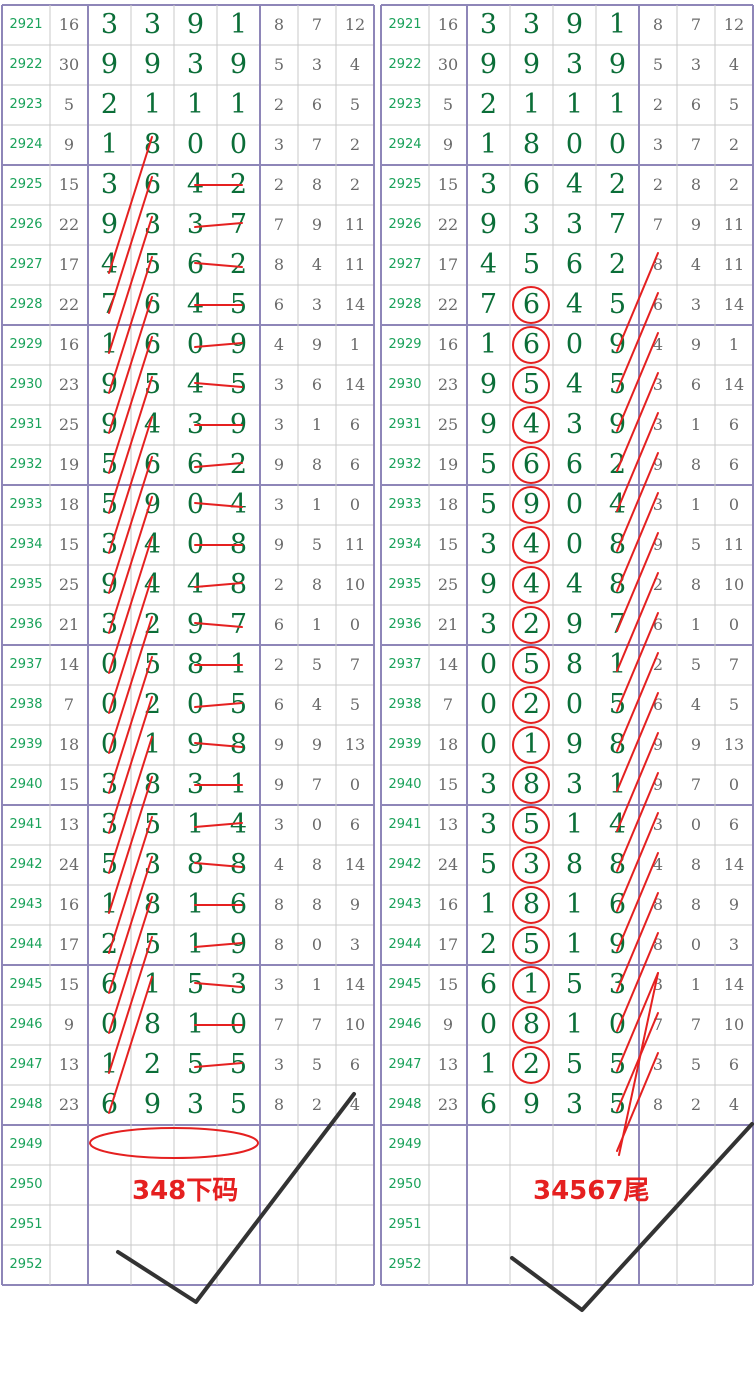 The image size is (755, 1395). Describe the element at coordinates (188, 145) in the screenshot. I see `table-row: 2924 9 1 8 0 0 3 7 2` at that location.